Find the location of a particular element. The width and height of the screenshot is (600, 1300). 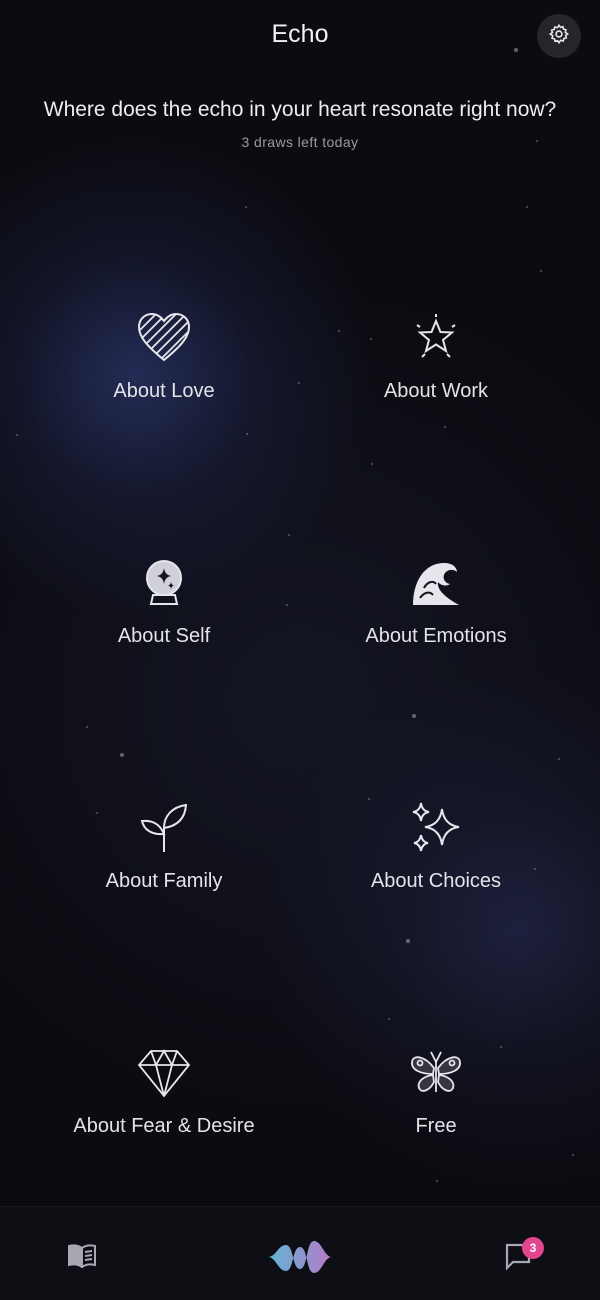

heart-icon is located at coordinates (164, 338).